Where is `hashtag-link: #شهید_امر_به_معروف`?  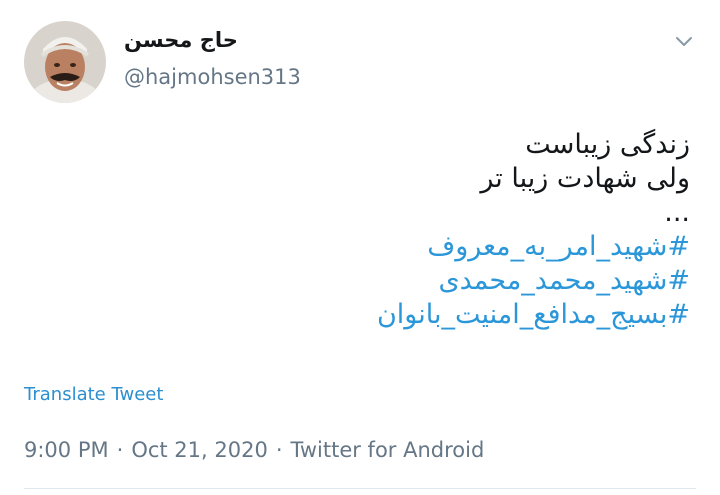
hashtag-link: #شهید_امر_به_معروف is located at coordinates (410, 247).